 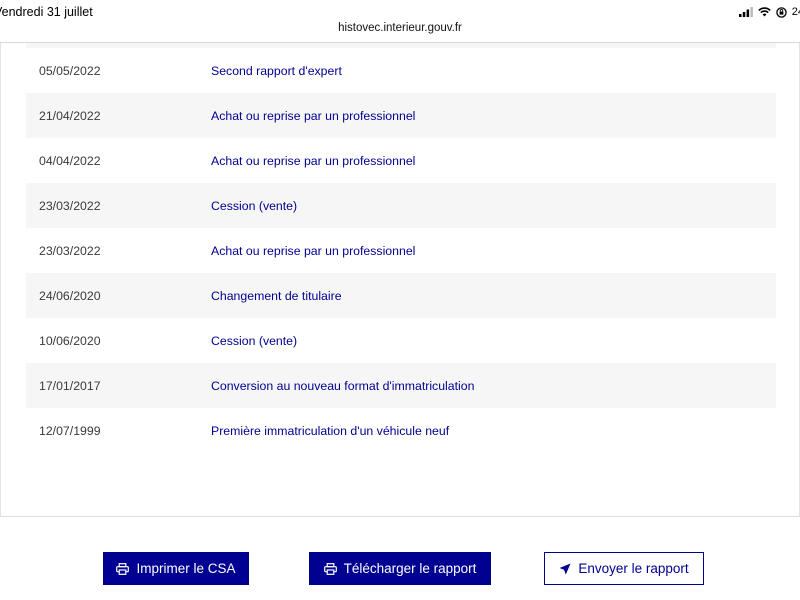 What do you see at coordinates (70, 340) in the screenshot?
I see `row-date: 10/06/2020` at bounding box center [70, 340].